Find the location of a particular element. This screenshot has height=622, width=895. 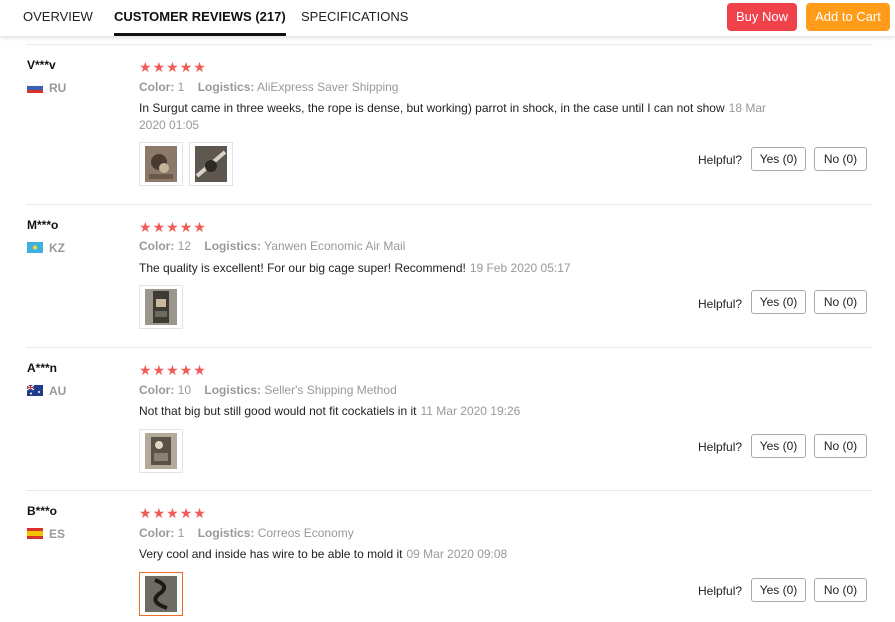

country-code: AU is located at coordinates (58, 391).